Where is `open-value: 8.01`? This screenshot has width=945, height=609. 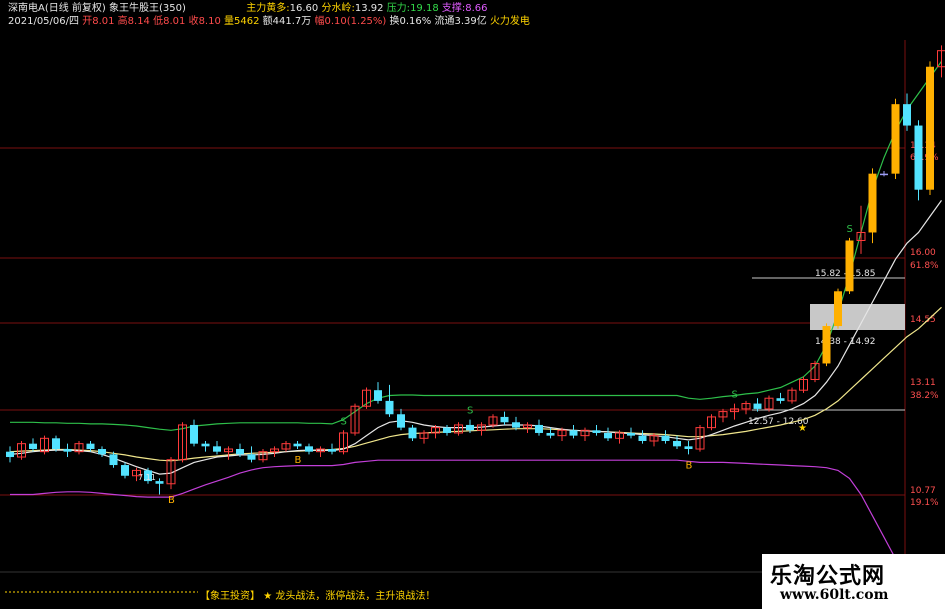
open-value: 8.01 is located at coordinates (103, 21).